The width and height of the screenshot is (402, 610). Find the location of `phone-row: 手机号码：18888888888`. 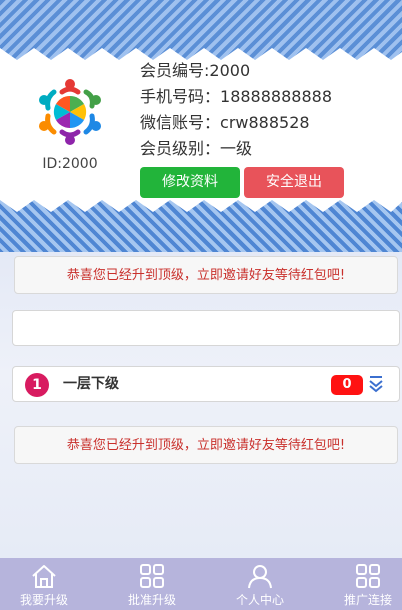

phone-row: 手机号码：18888888888 is located at coordinates (236, 97).